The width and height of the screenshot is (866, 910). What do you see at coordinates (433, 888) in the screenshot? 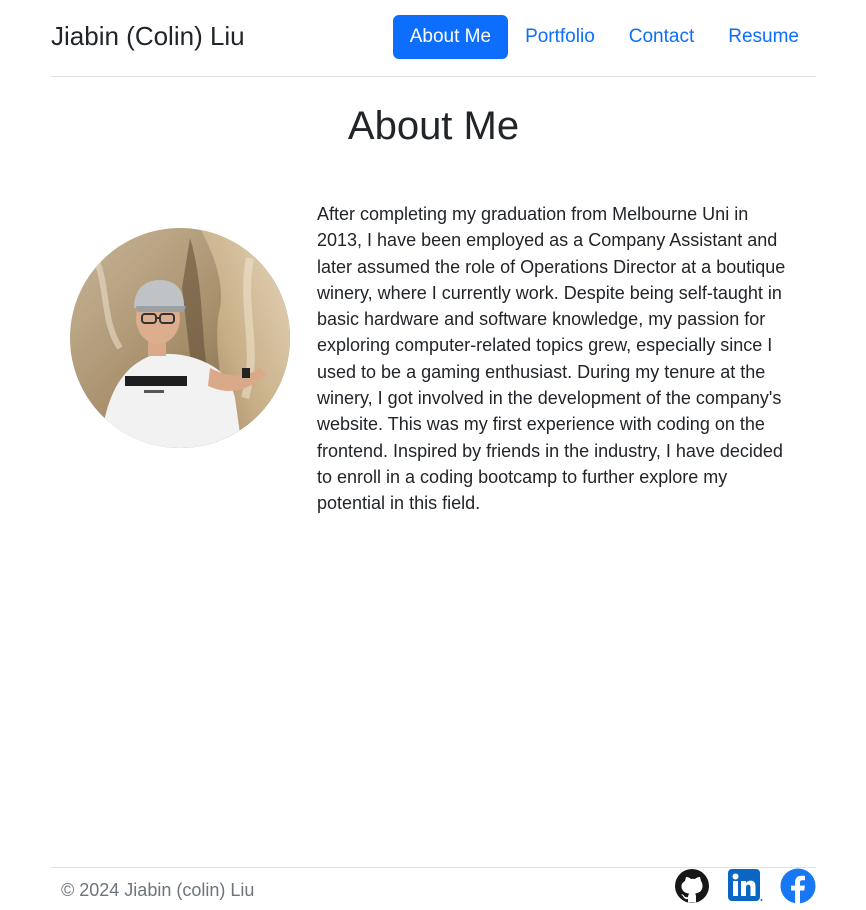
I see `site-footer: © 2024 Jiabin (colin) Liu` at bounding box center [433, 888].